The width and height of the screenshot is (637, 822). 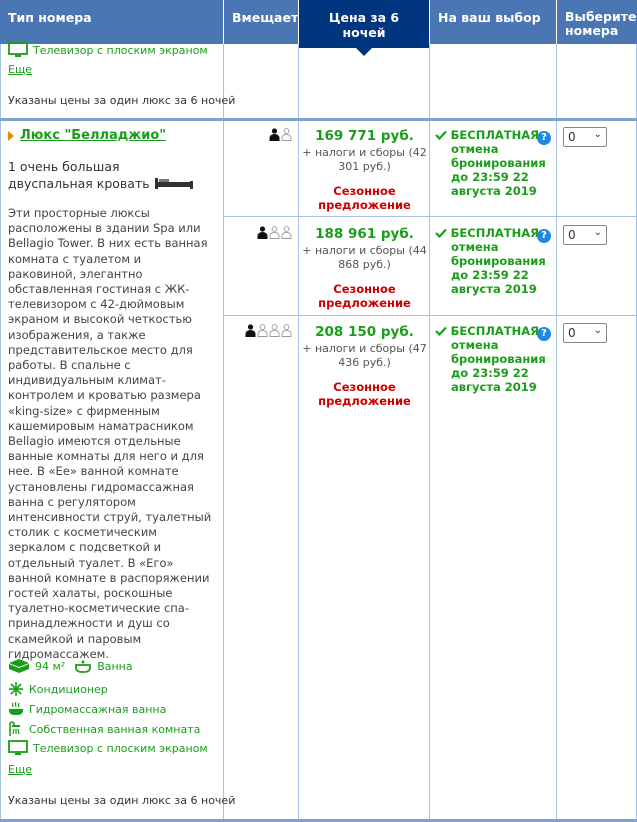 What do you see at coordinates (16, 708) in the screenshot?
I see `hot-tub-icon` at bounding box center [16, 708].